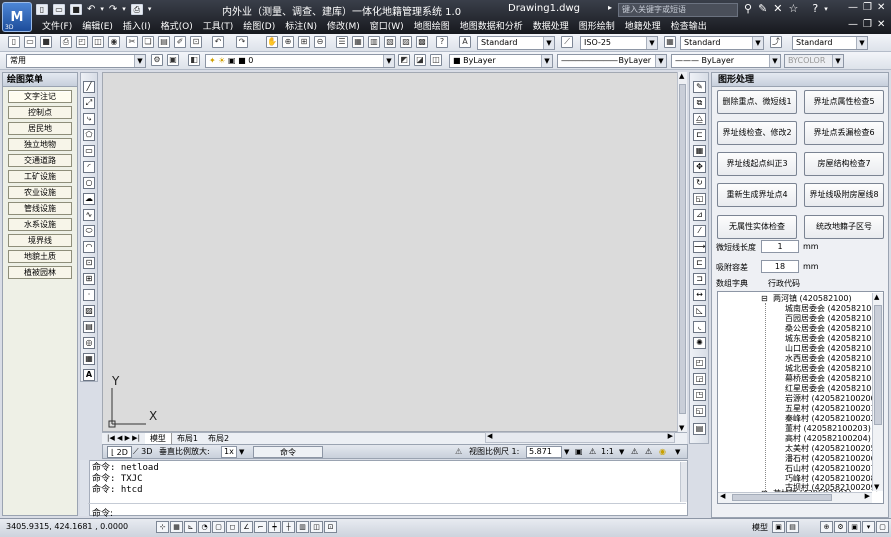  I want to click on menu-file: 文件(F), so click(57, 25).